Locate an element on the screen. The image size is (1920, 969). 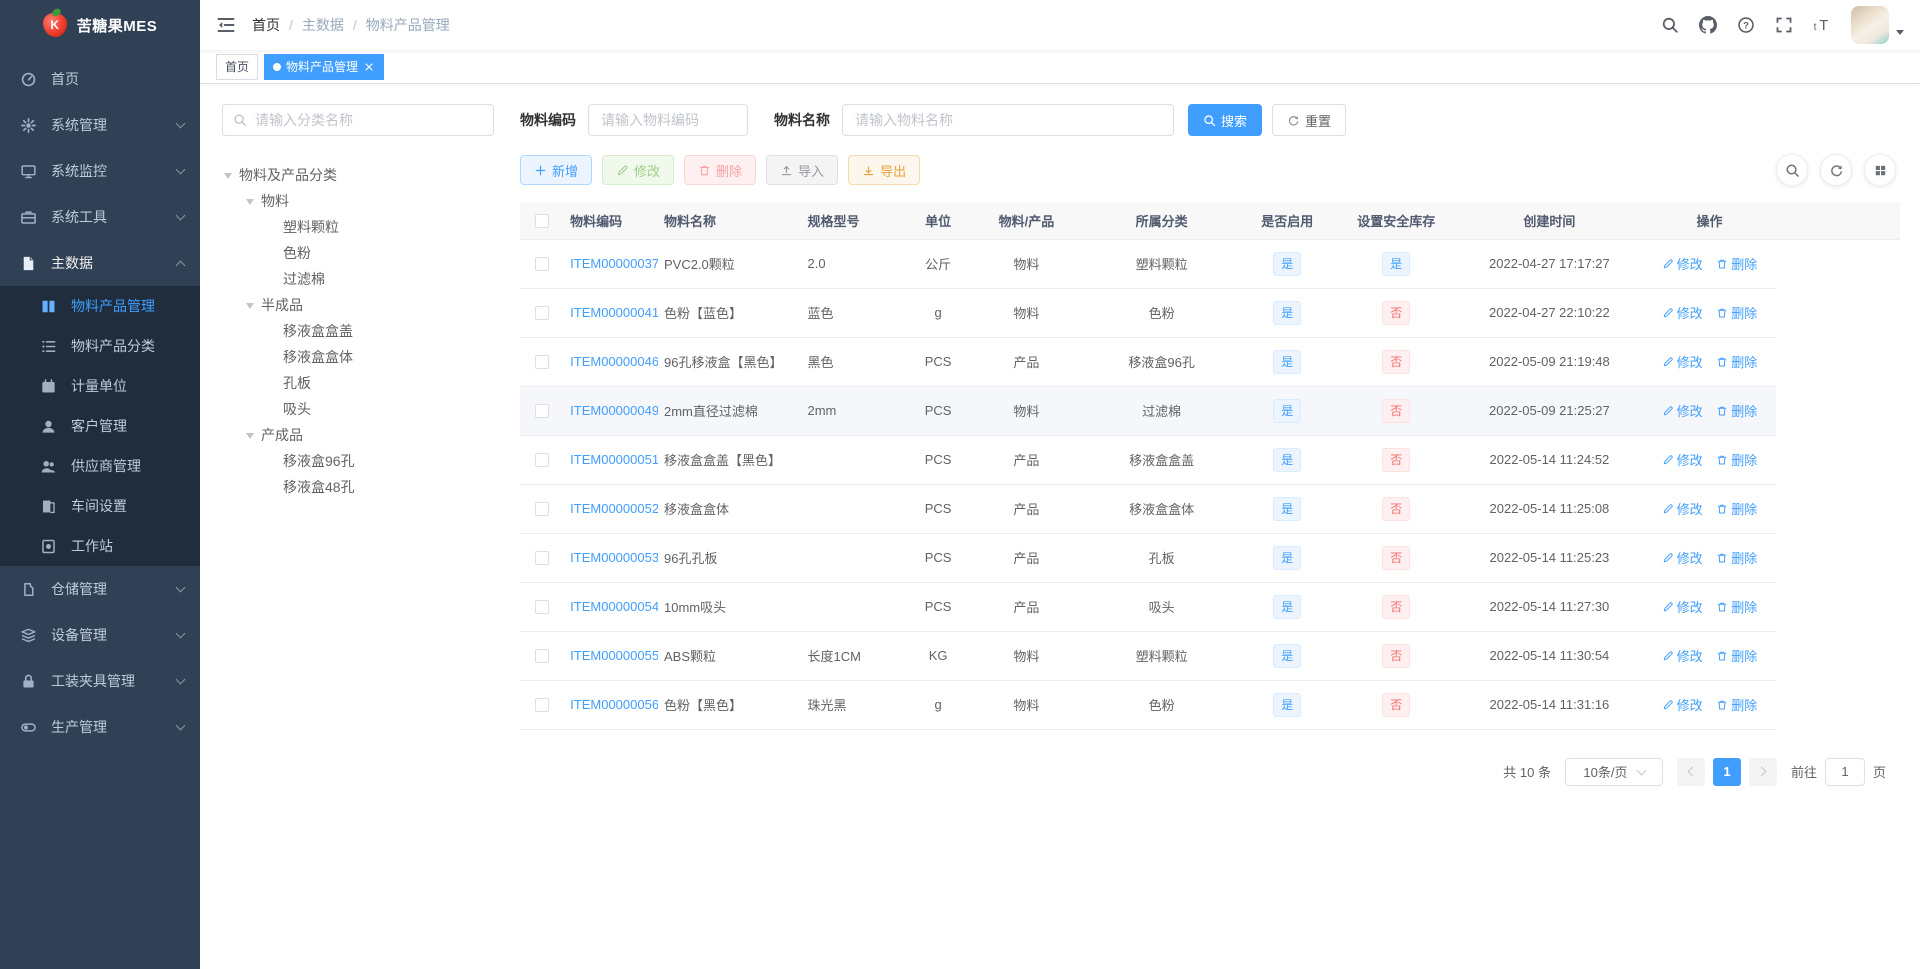
item-code-link: ITEM00000052 is located at coordinates (614, 508).